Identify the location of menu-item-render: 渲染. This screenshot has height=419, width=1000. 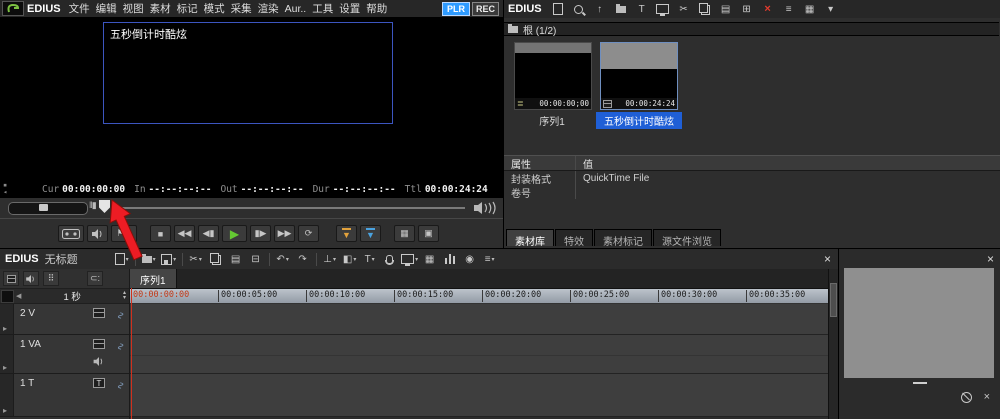
(268, 8).